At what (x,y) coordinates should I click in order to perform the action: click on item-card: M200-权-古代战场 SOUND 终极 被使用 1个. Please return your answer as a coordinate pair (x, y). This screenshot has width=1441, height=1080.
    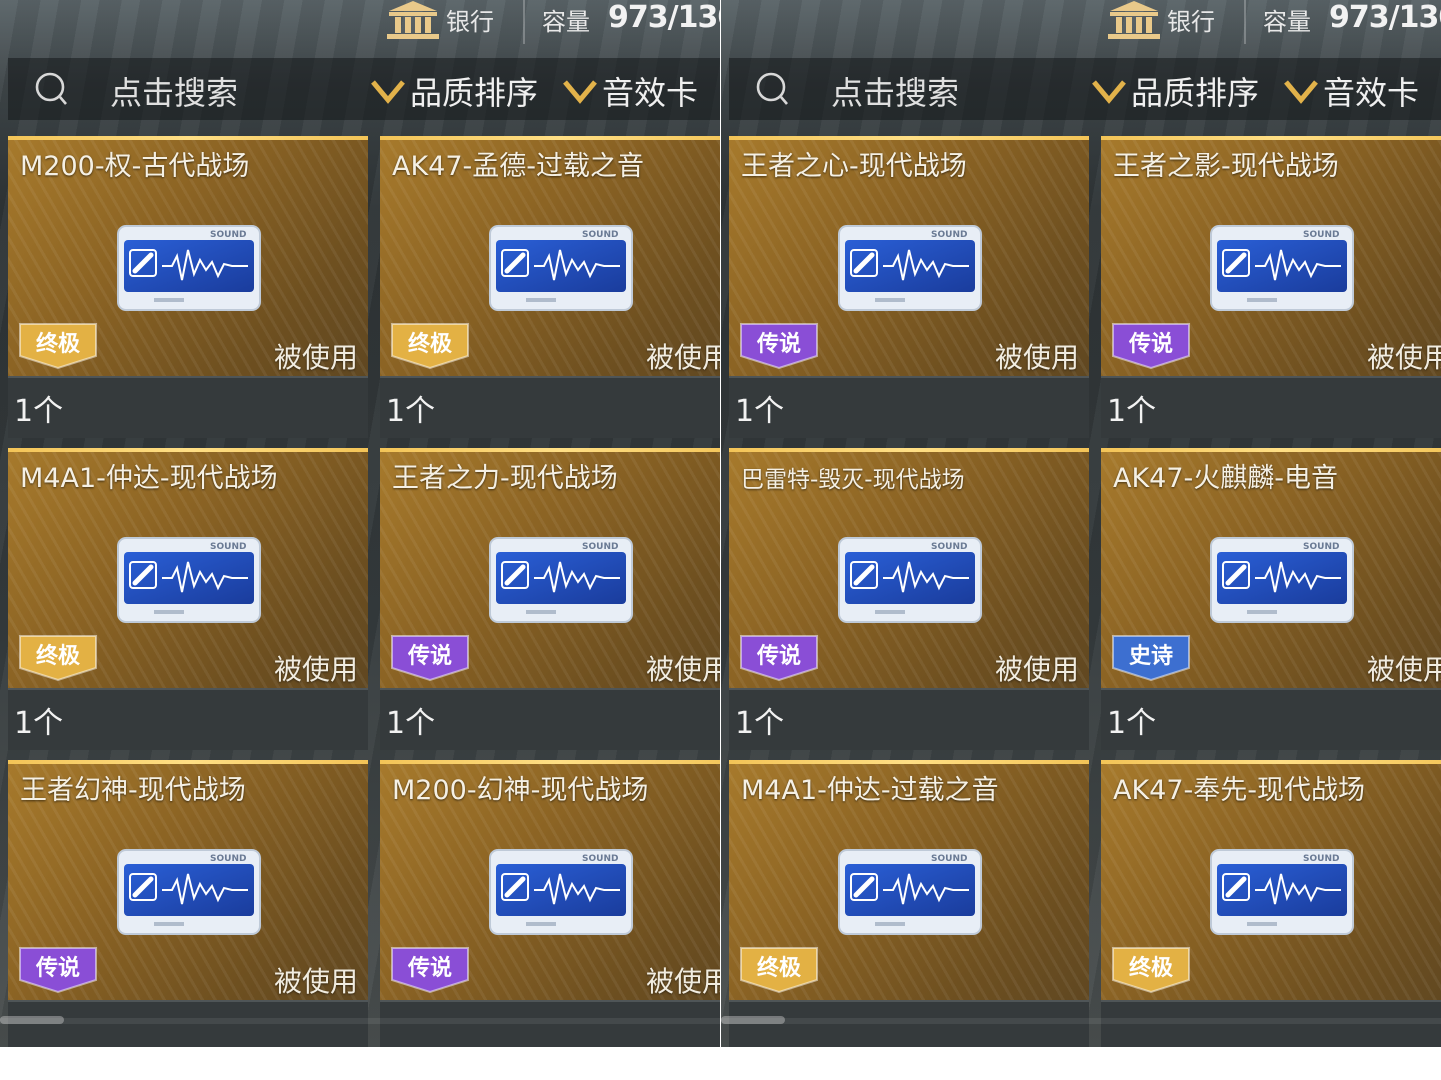
    Looking at the image, I should click on (188, 287).